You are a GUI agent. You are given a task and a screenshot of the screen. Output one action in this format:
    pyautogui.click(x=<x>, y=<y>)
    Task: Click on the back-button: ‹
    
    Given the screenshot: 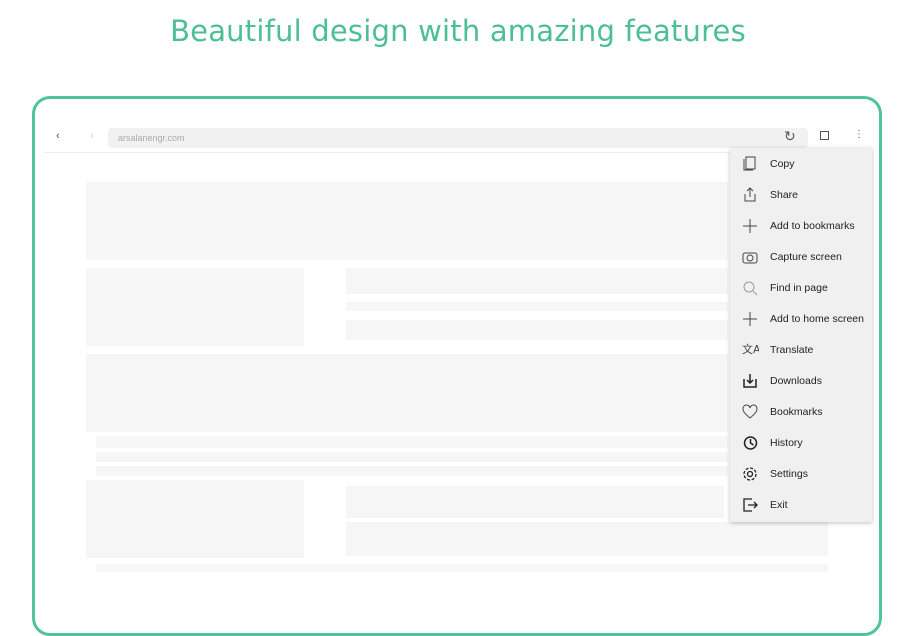 What is the action you would take?
    pyautogui.click(x=58, y=136)
    